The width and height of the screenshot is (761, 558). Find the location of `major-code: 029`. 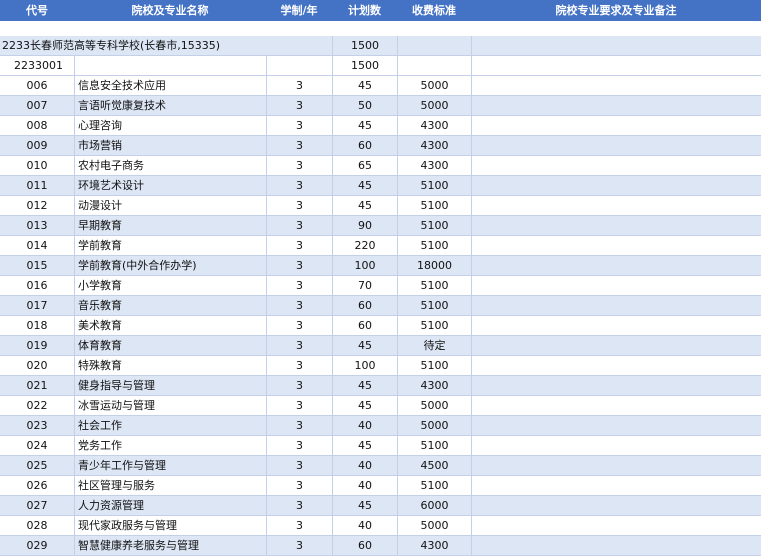

major-code: 029 is located at coordinates (37, 545).